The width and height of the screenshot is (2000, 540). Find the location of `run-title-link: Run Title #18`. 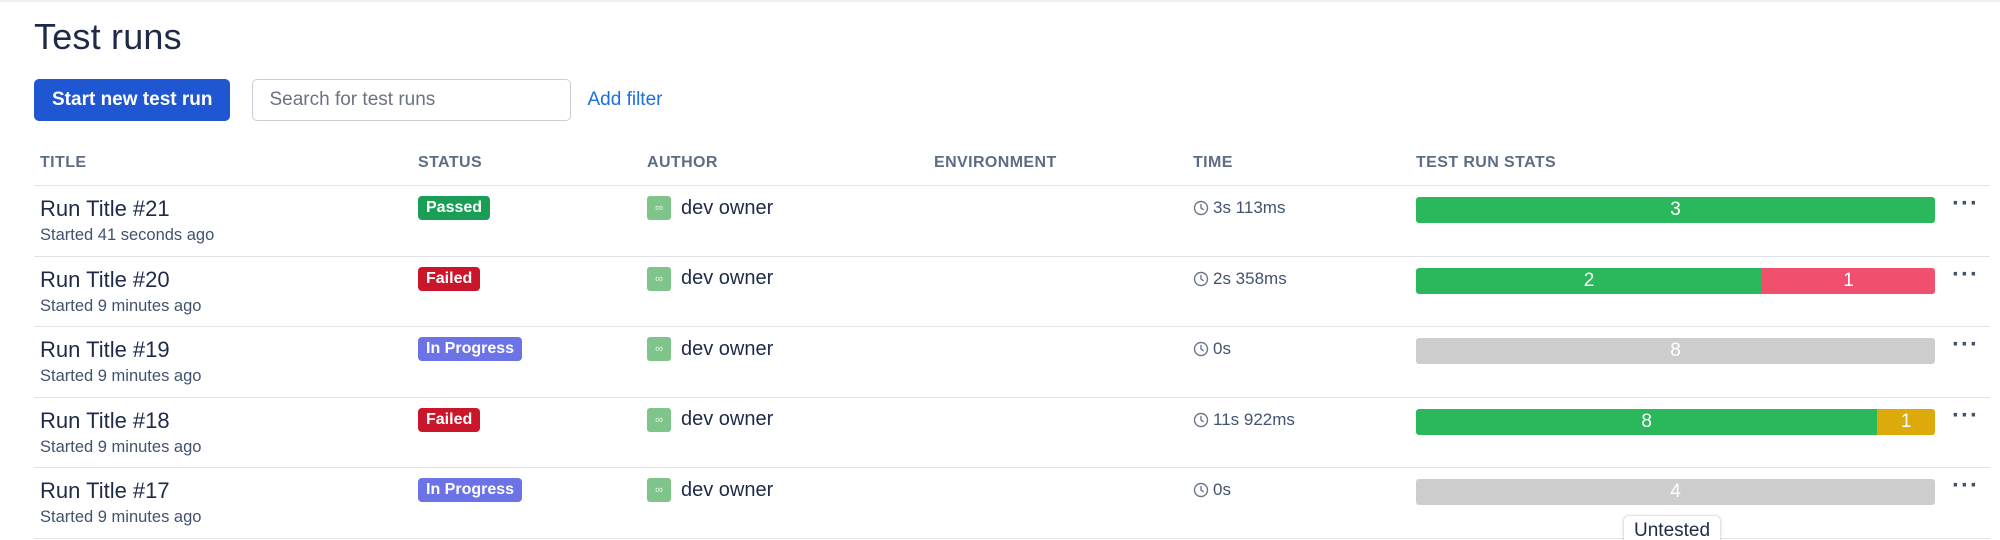

run-title-link: Run Title #18 is located at coordinates (105, 421).